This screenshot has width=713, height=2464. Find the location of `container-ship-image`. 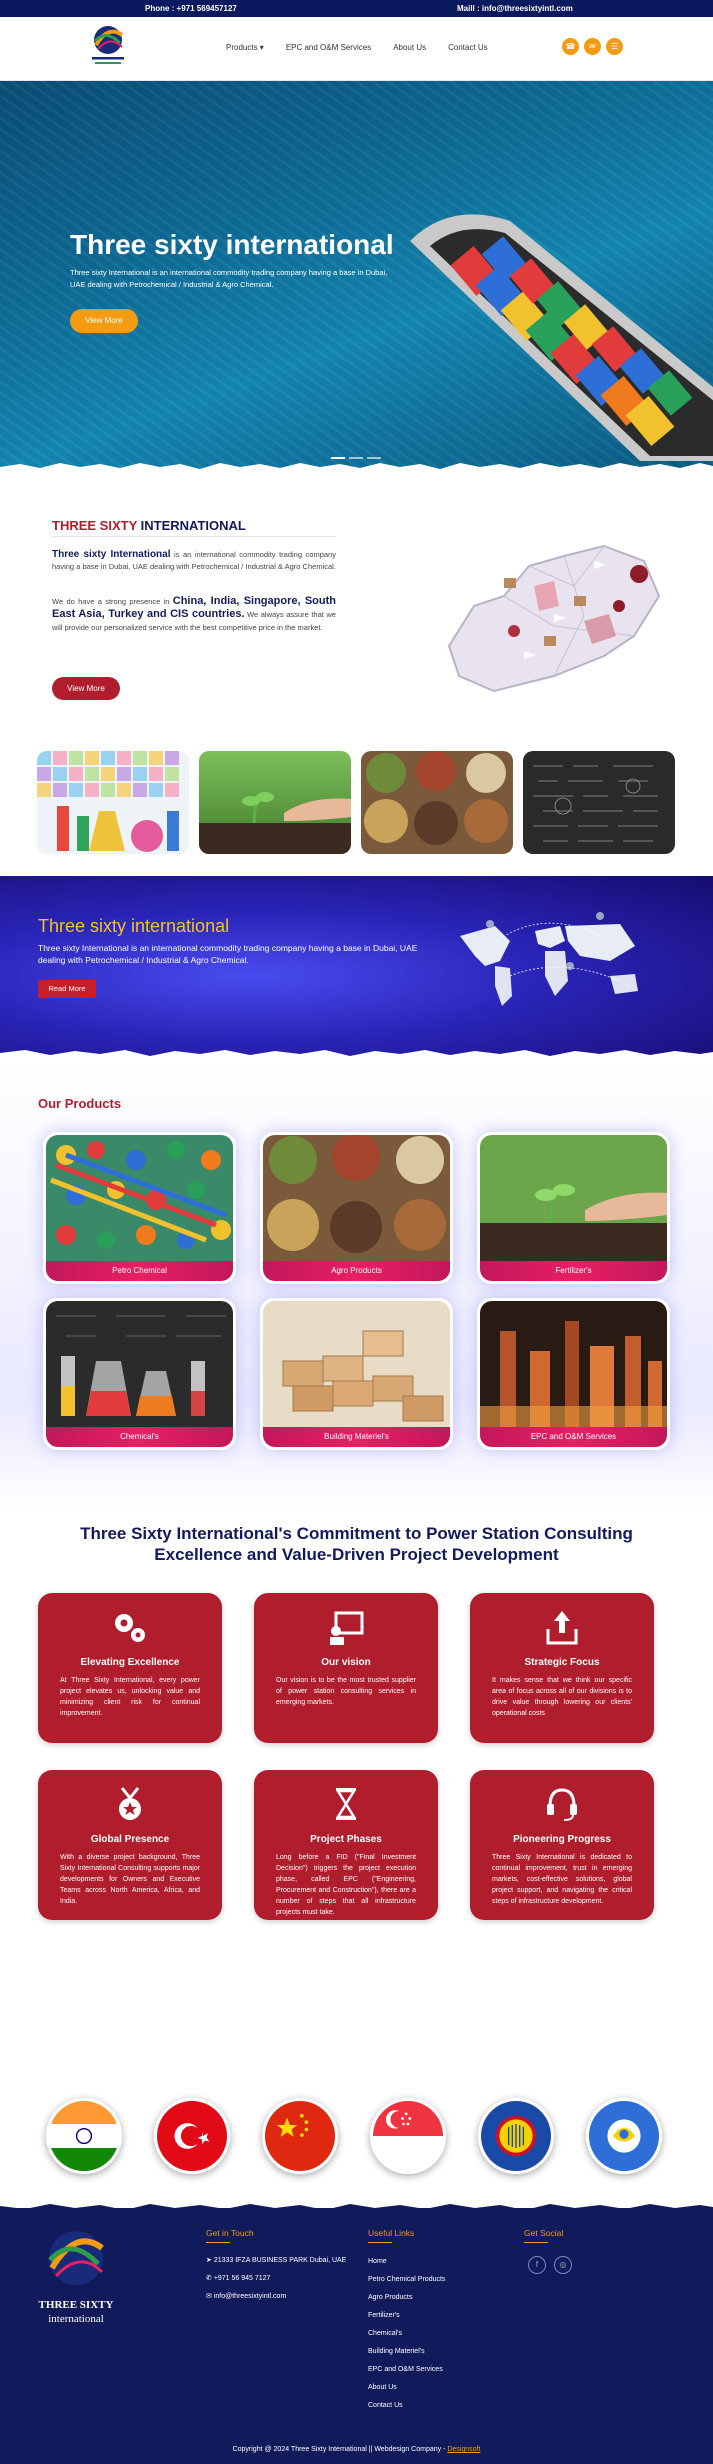

container-ship-image is located at coordinates (561, 337).